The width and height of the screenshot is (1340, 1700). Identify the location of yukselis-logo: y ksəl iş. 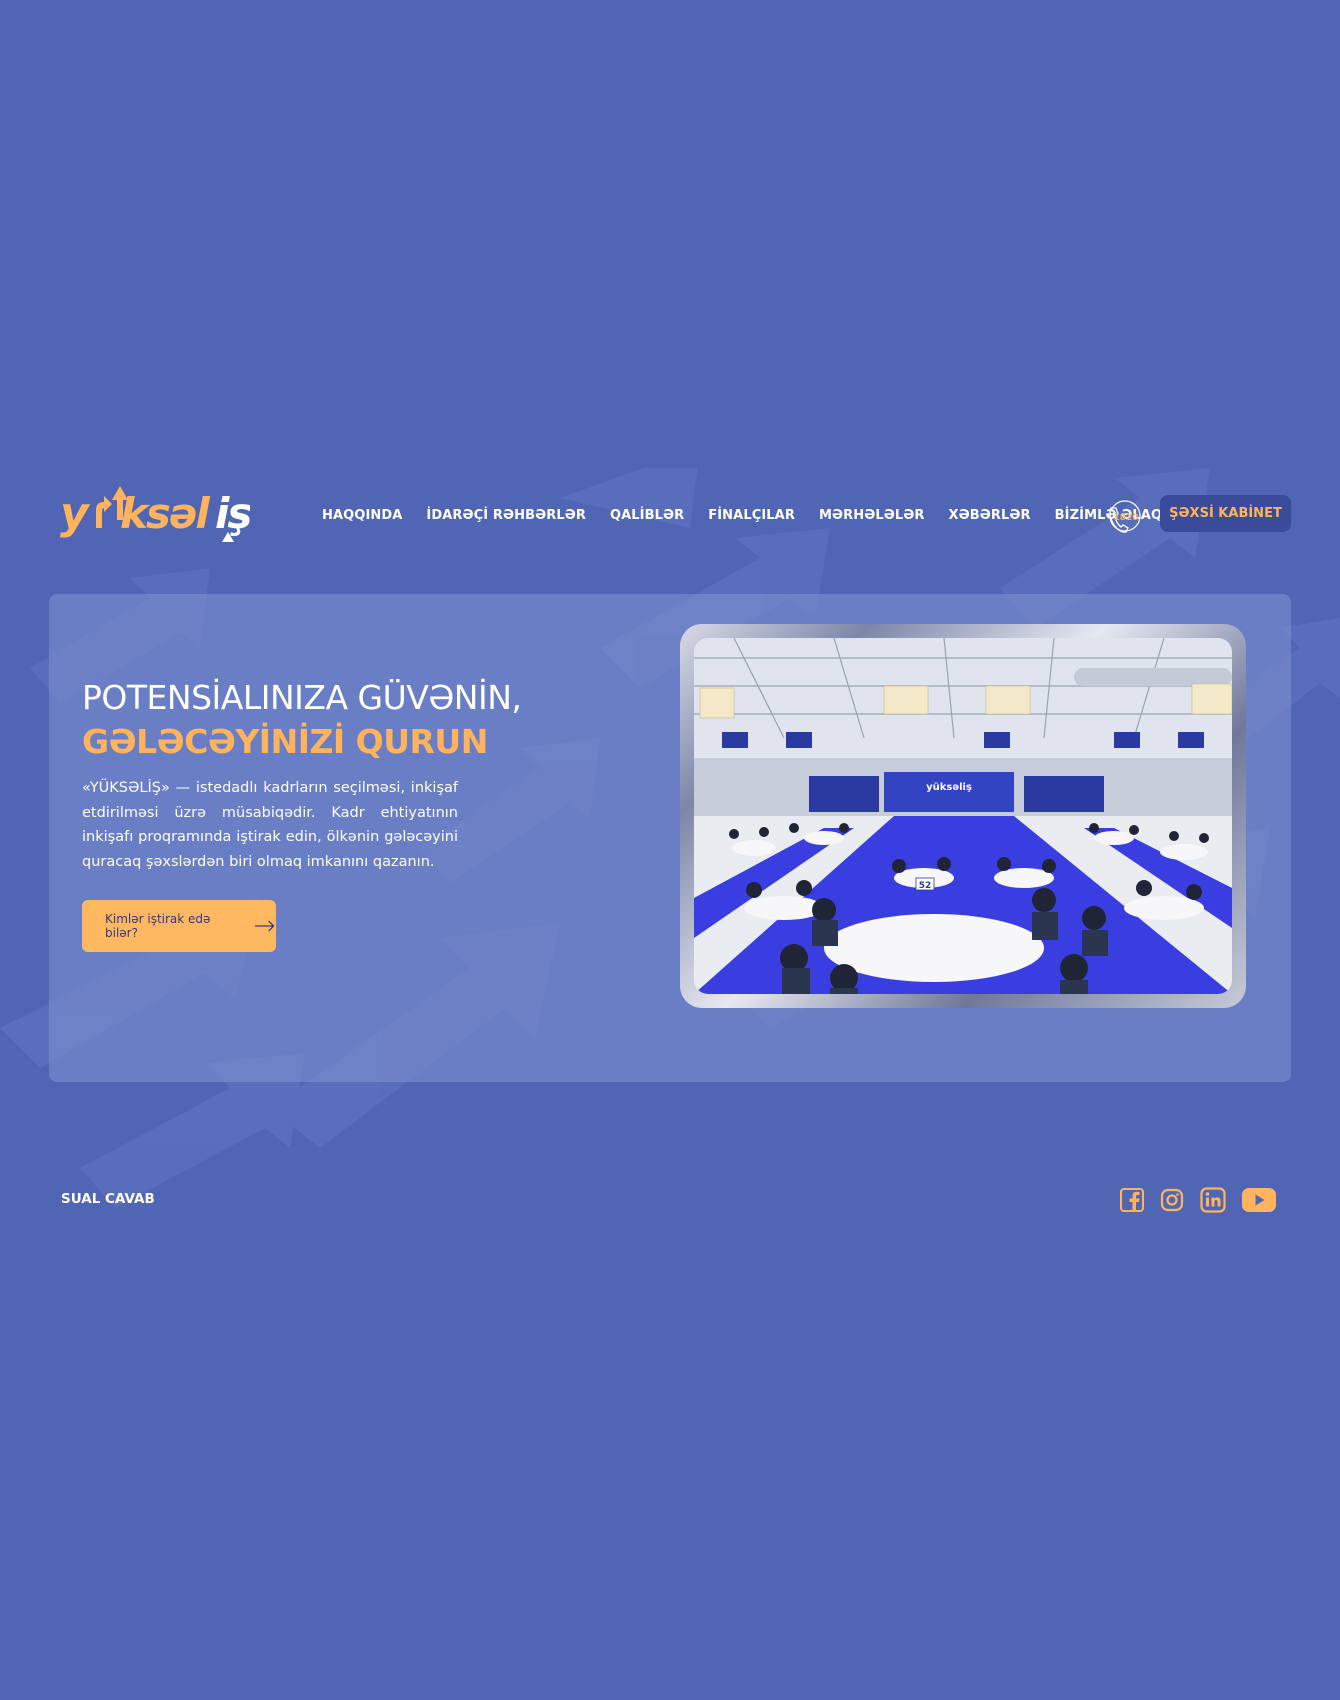
(155, 515).